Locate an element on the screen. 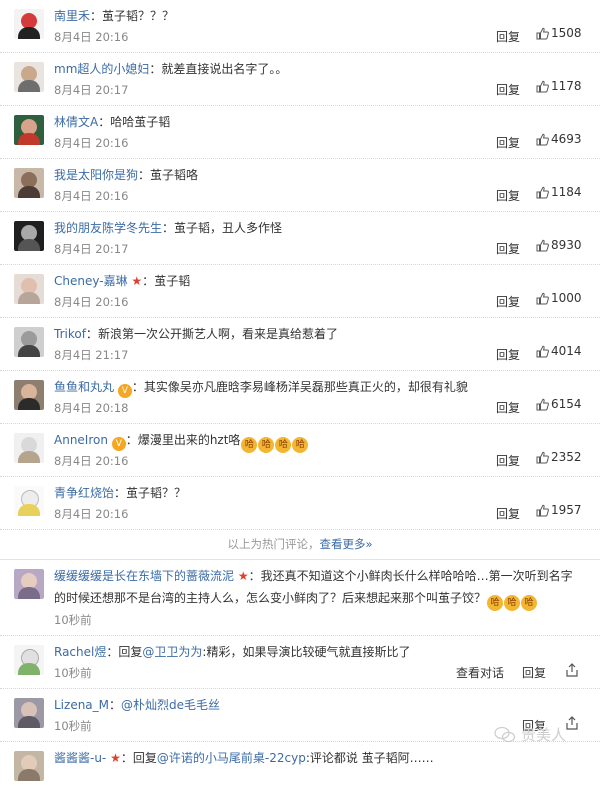 This screenshot has height=795, width=600. like-button: 1957 is located at coordinates (559, 510).